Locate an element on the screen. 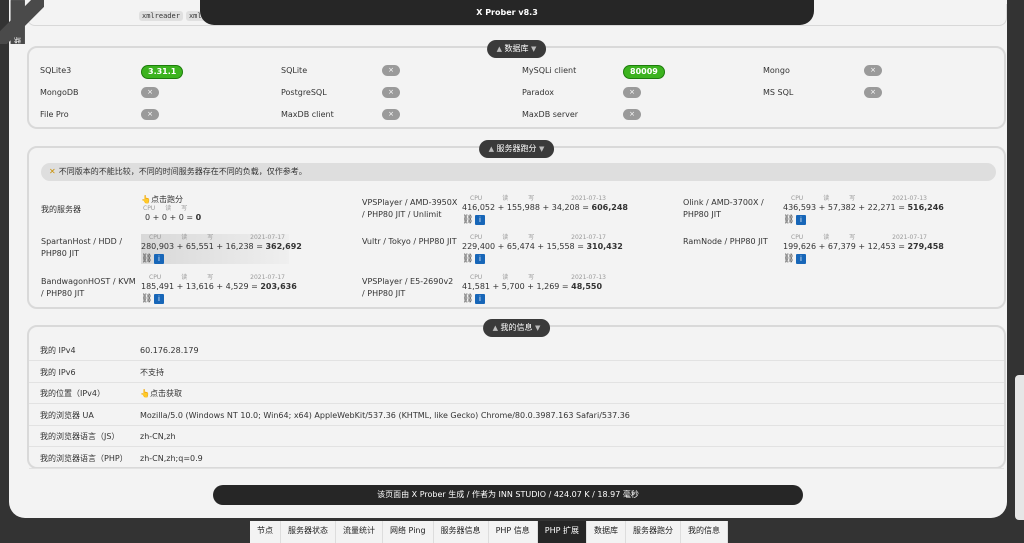  db-item-name: PostgreSQL is located at coordinates (304, 92).